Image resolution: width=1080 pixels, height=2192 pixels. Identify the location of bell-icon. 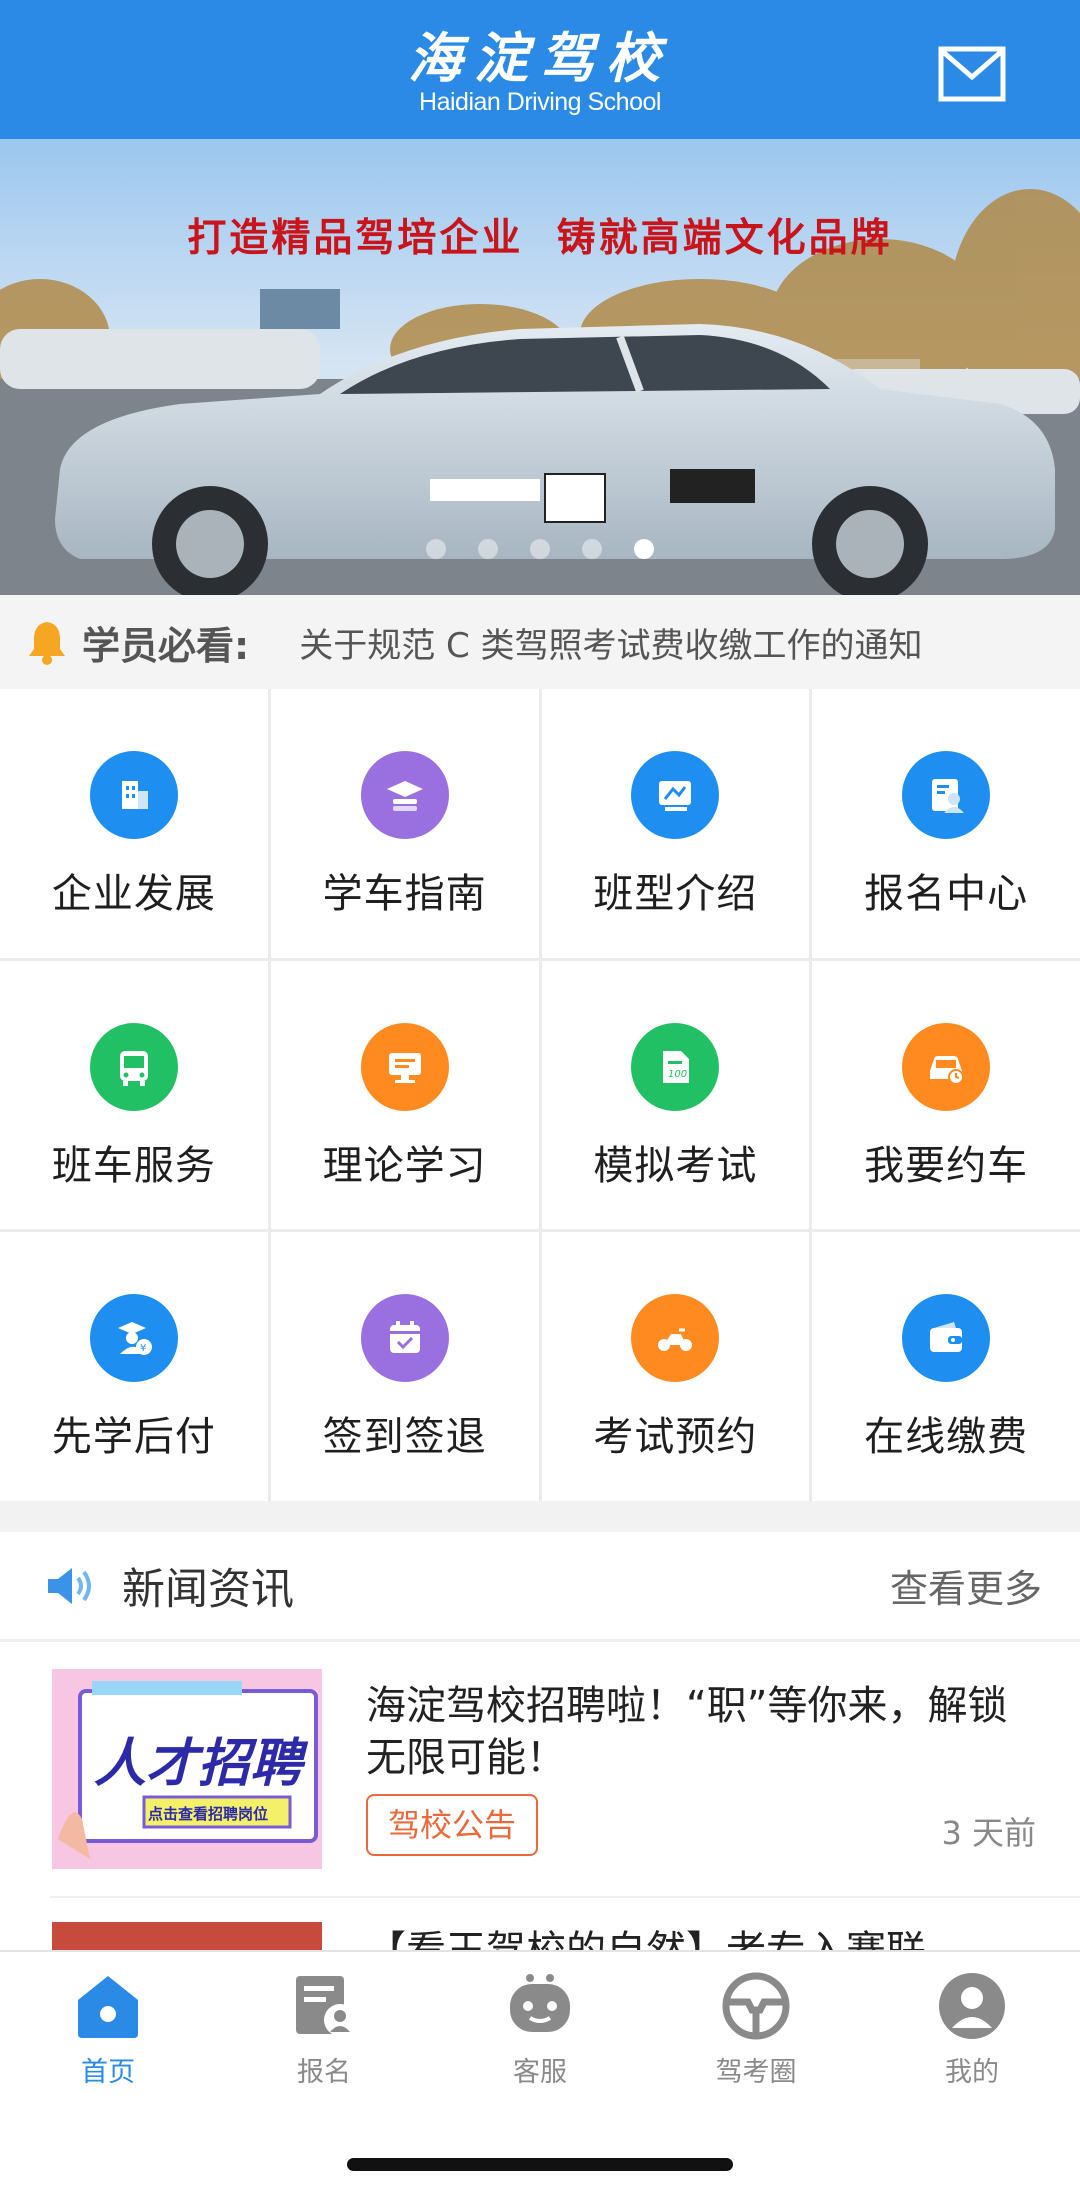
(47, 643).